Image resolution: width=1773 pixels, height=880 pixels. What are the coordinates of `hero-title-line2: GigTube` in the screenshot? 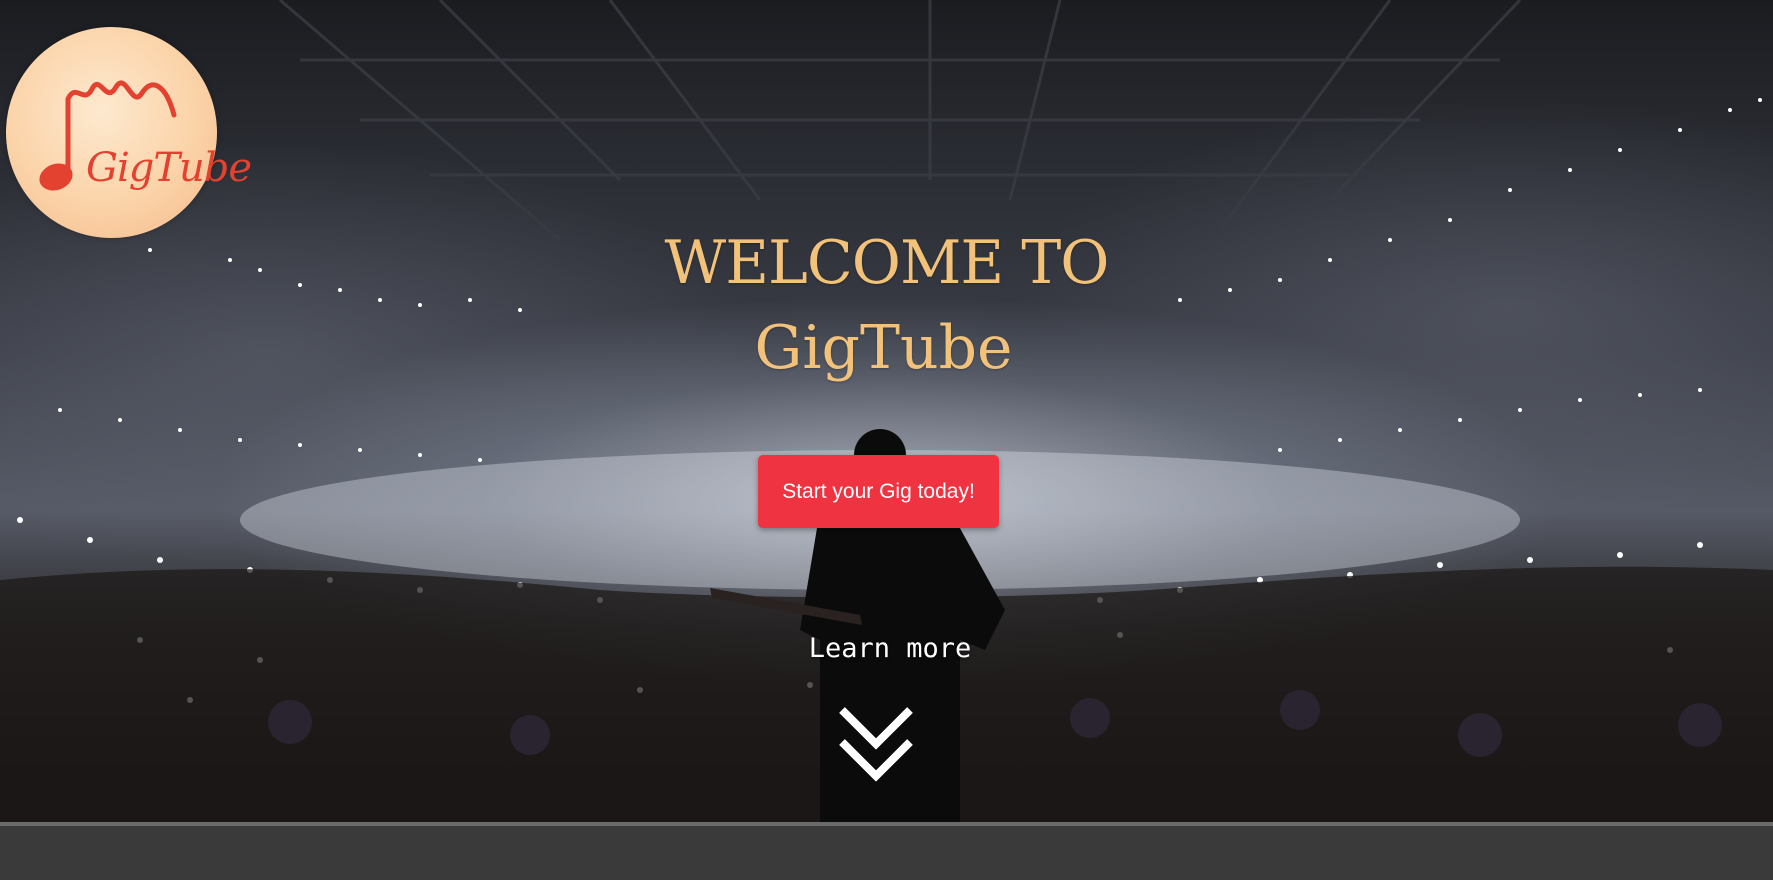 It's located at (883, 348).